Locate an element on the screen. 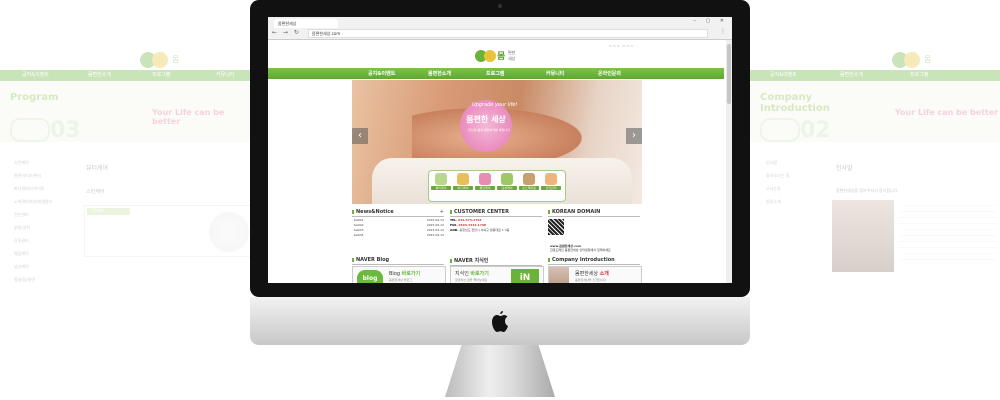 This screenshot has height=400, width=1000. tel-value: 041-573-1793 is located at coordinates (469, 220).